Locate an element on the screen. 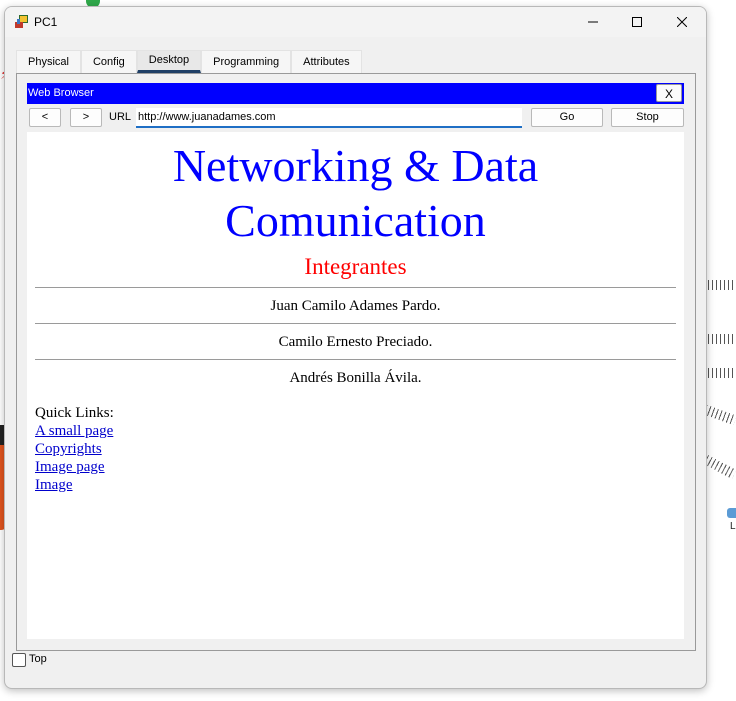  forward-button: > is located at coordinates (86, 117).